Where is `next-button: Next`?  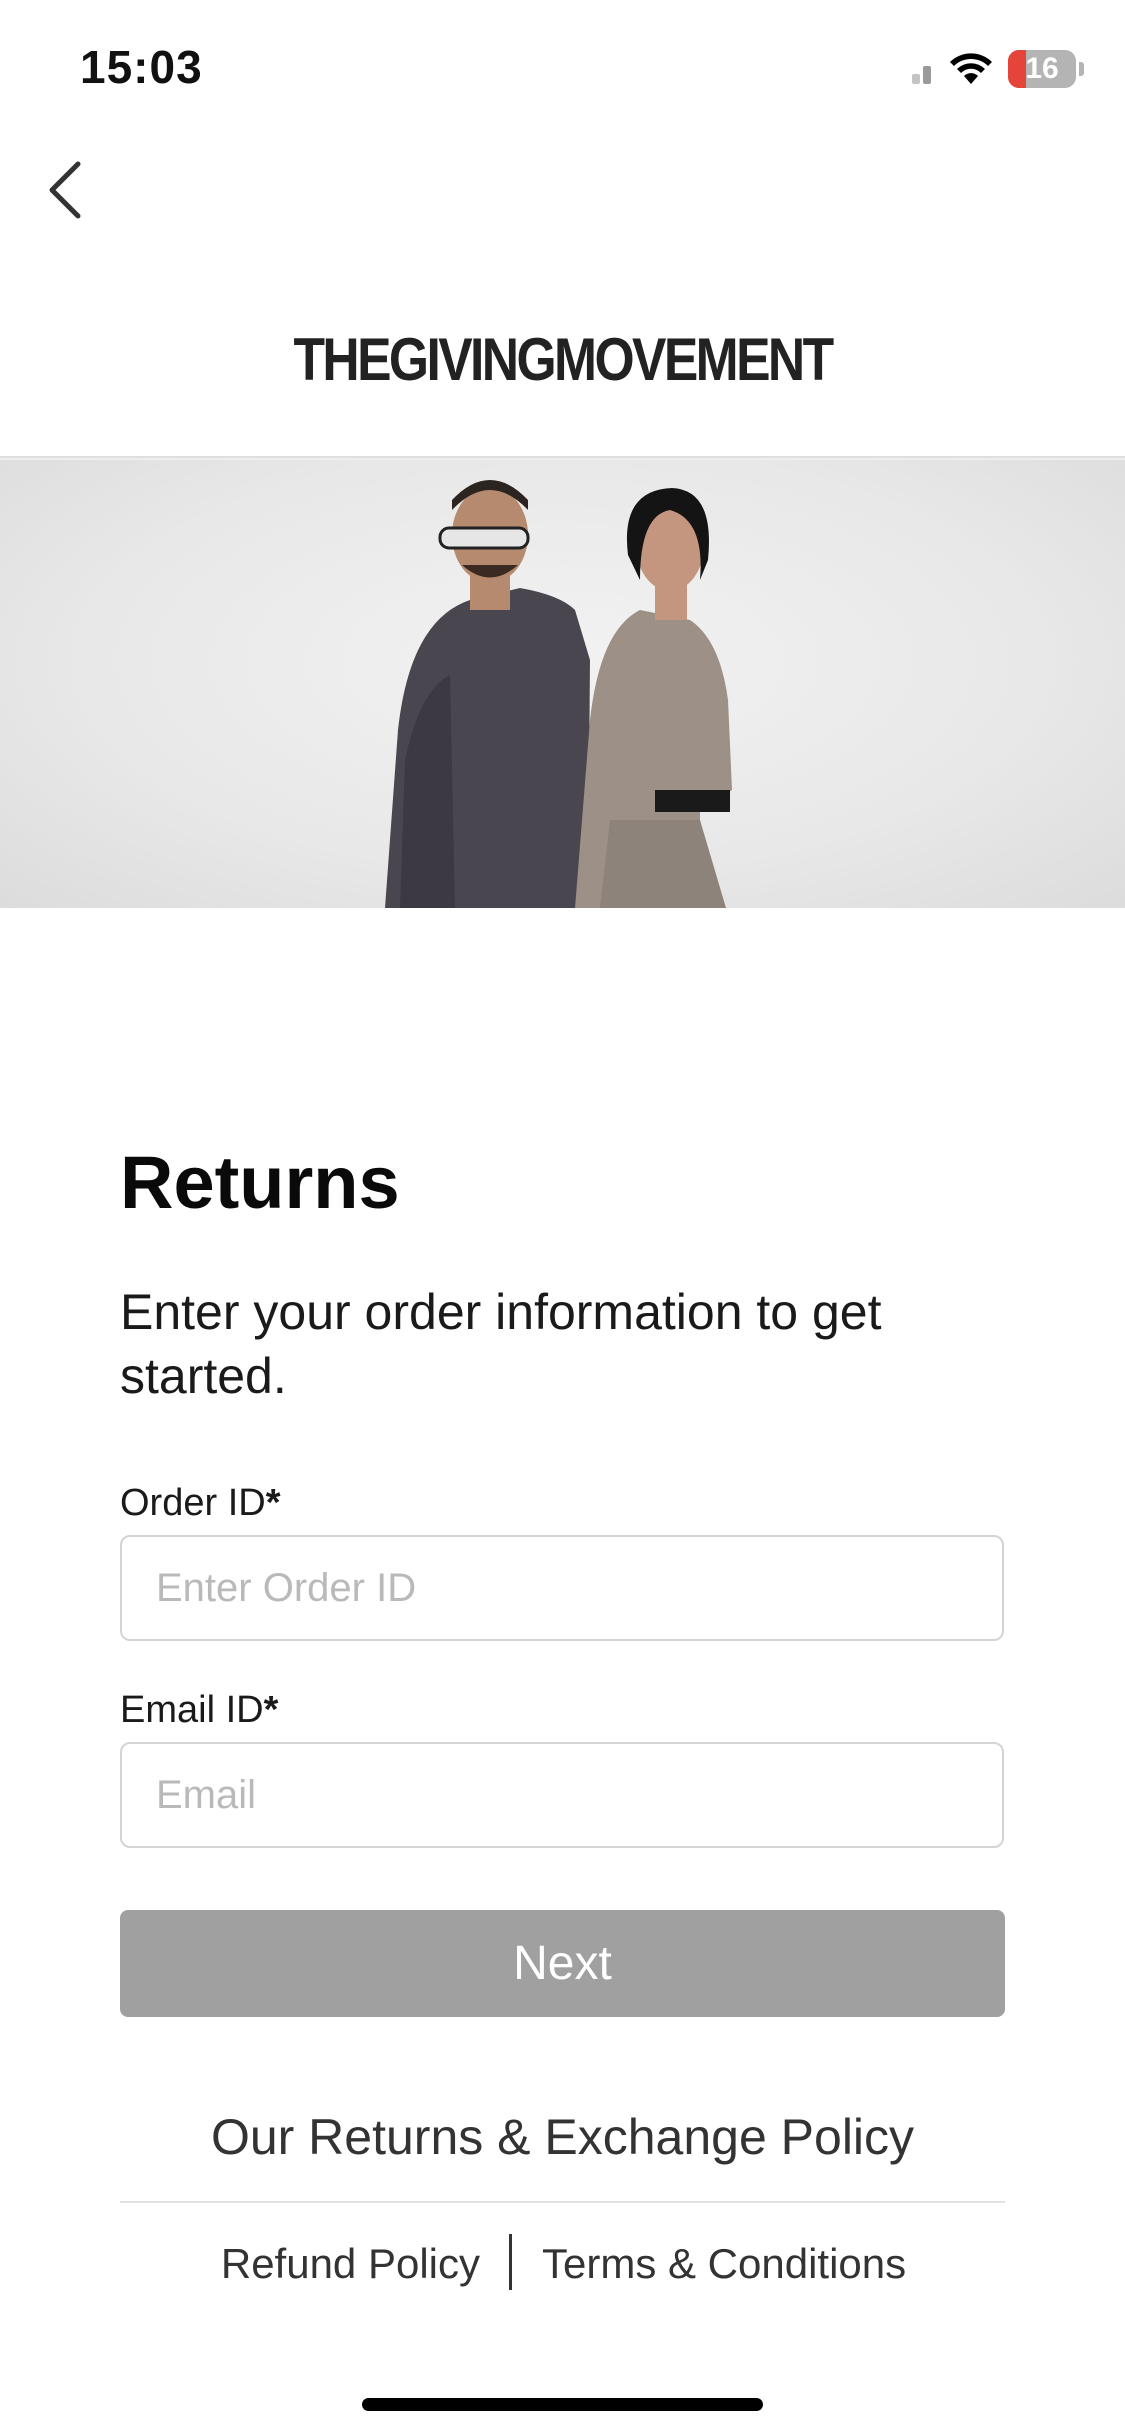 next-button: Next is located at coordinates (562, 1963).